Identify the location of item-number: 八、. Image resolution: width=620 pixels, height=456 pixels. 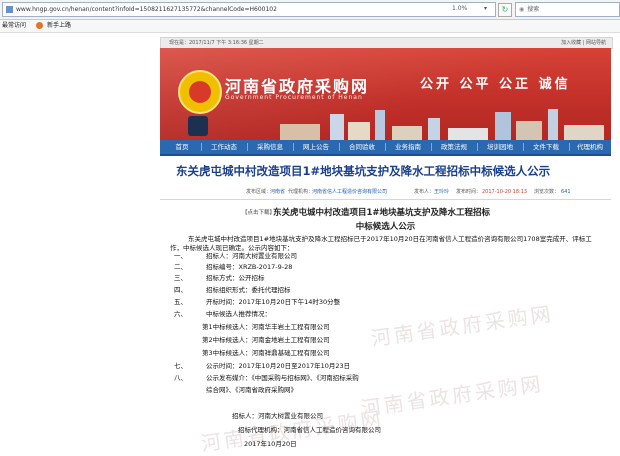
(180, 378).